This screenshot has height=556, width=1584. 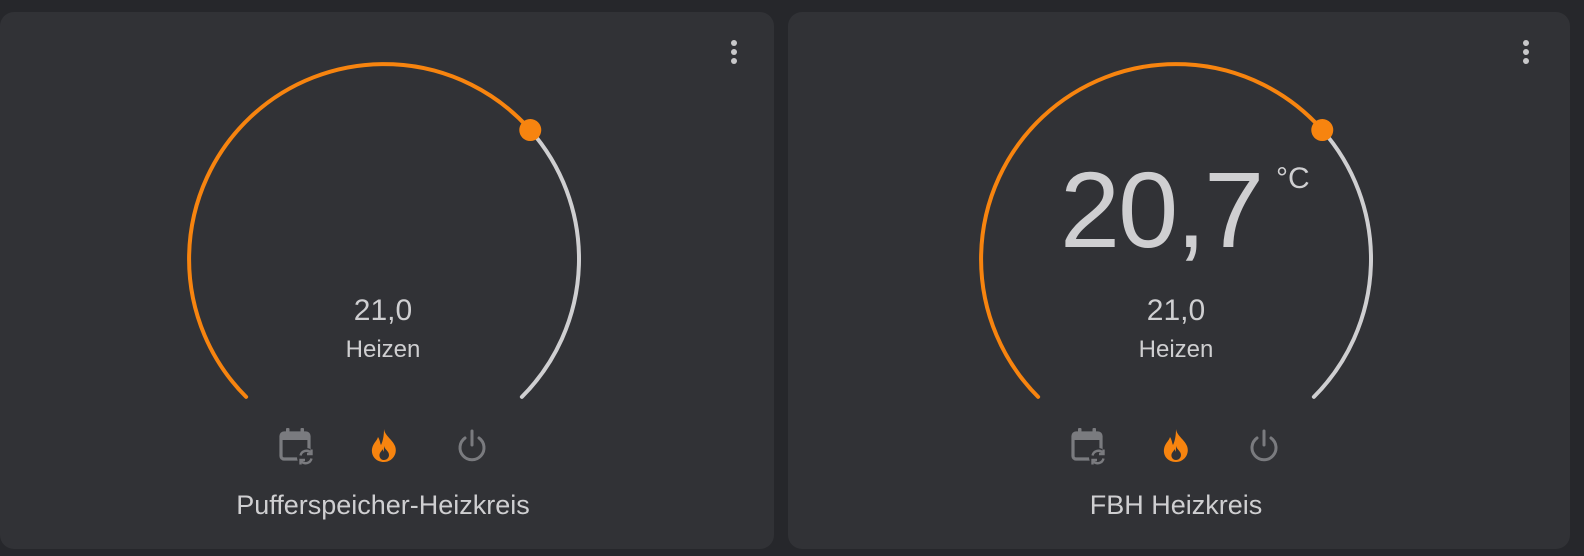 I want to click on temperature-unit: °C, so click(x=1293, y=178).